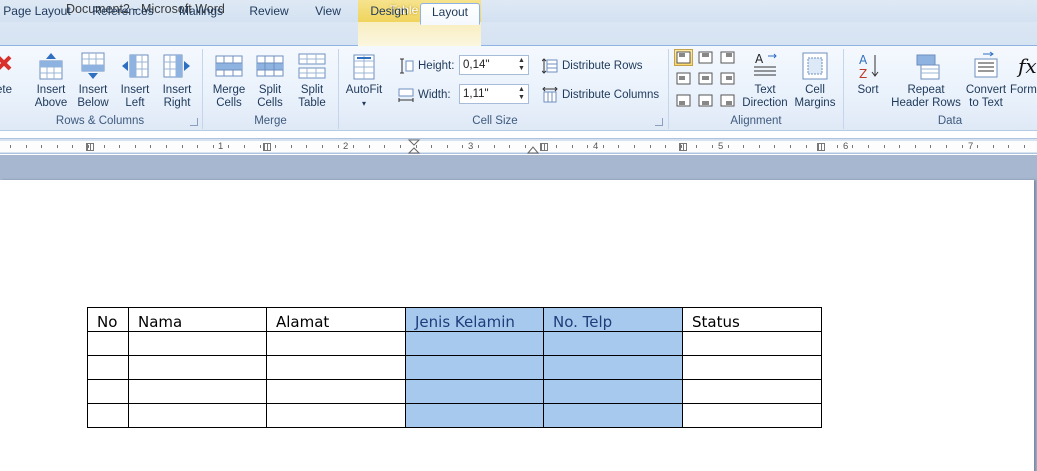  Describe the element at coordinates (194, 122) in the screenshot. I see `rows-columns-launcher-icon` at that location.